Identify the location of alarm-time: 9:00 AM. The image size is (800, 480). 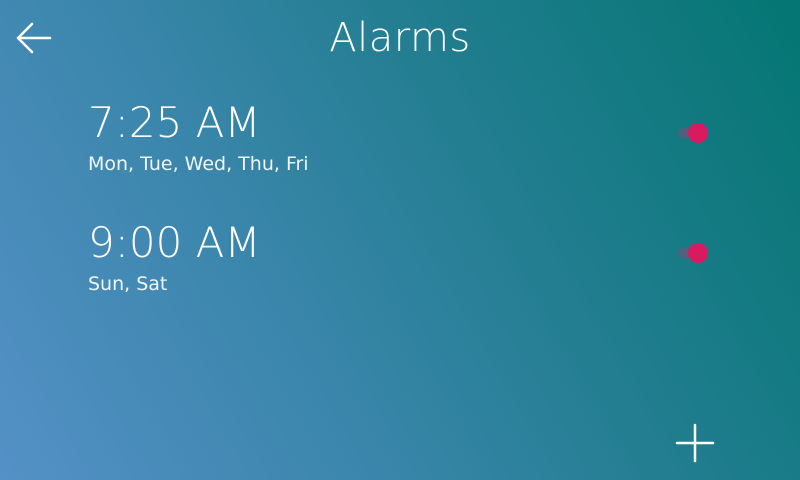
(174, 242).